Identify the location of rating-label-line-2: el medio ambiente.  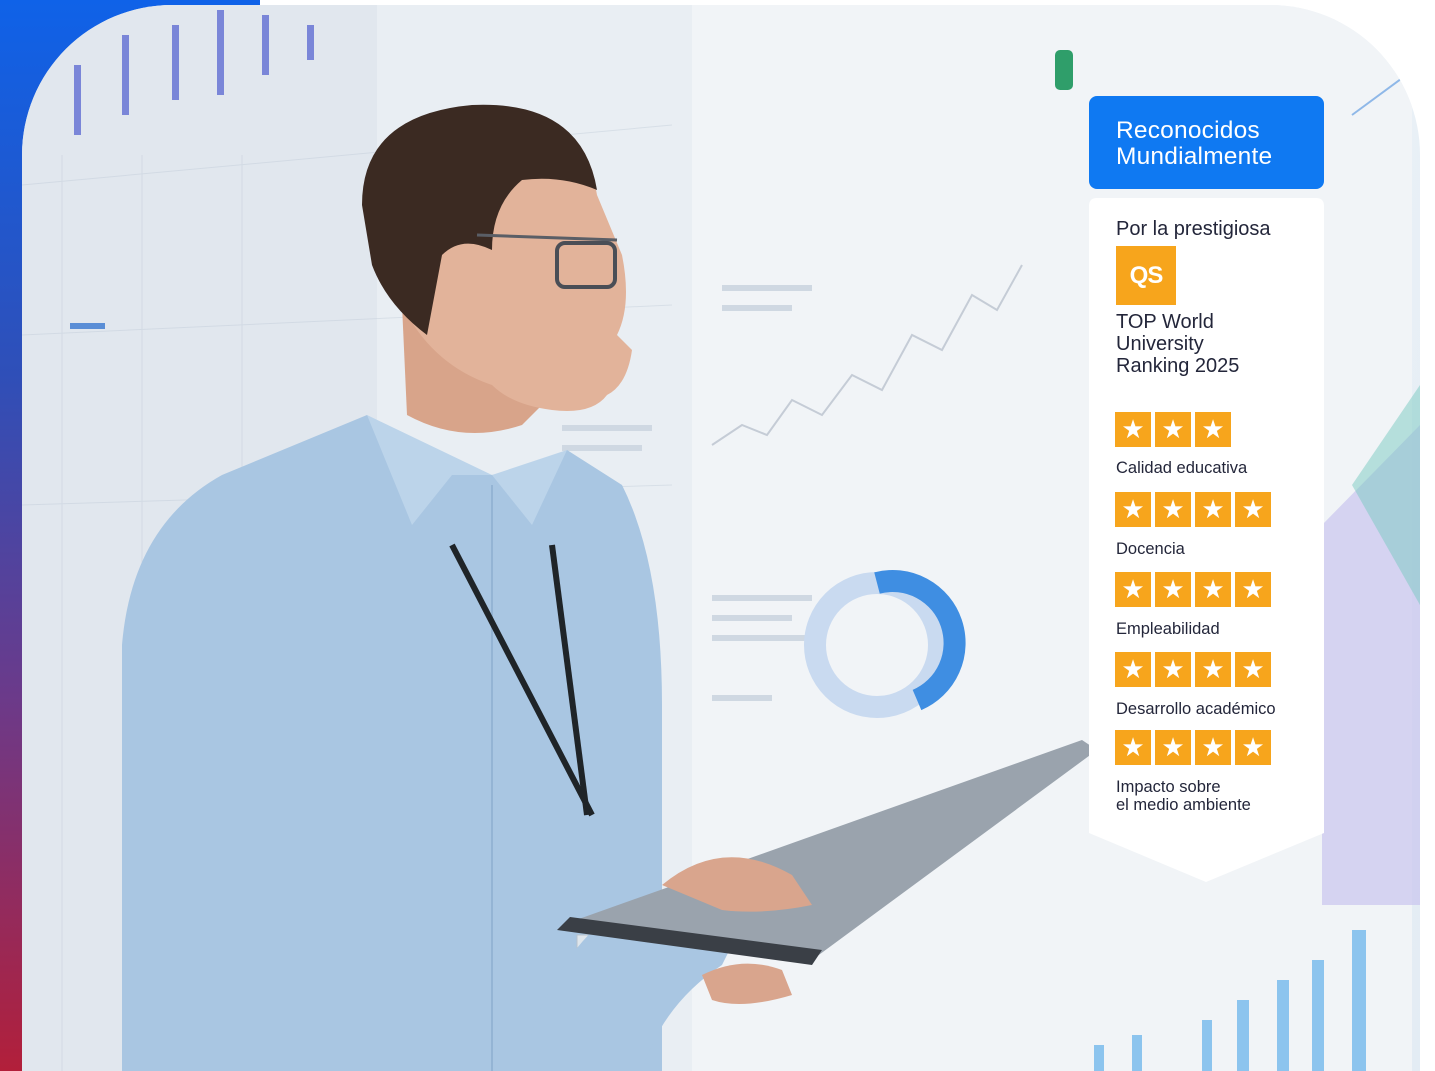
(1183, 805).